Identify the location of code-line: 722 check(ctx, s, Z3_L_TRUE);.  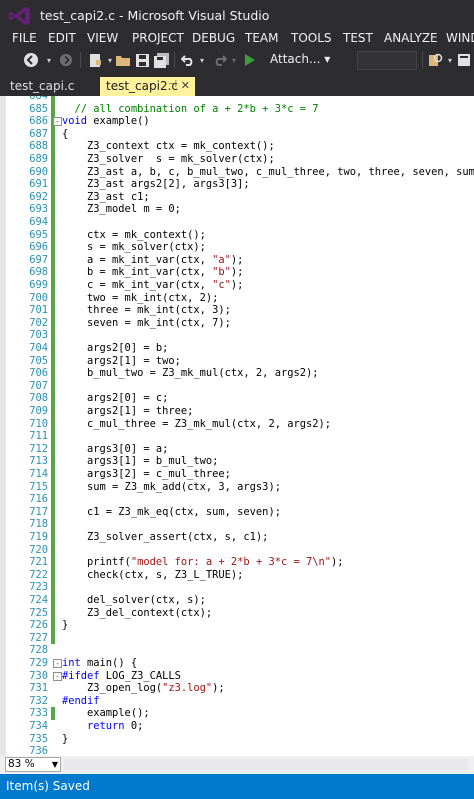
(237, 575).